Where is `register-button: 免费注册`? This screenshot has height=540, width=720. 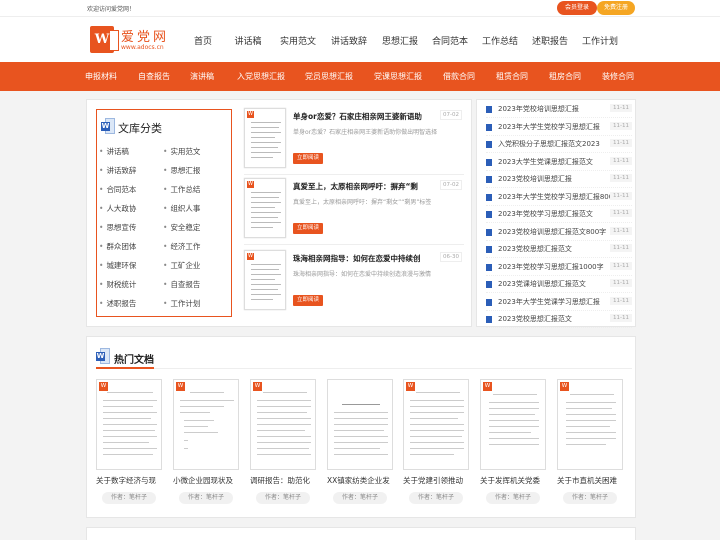 register-button: 免费注册 is located at coordinates (616, 8).